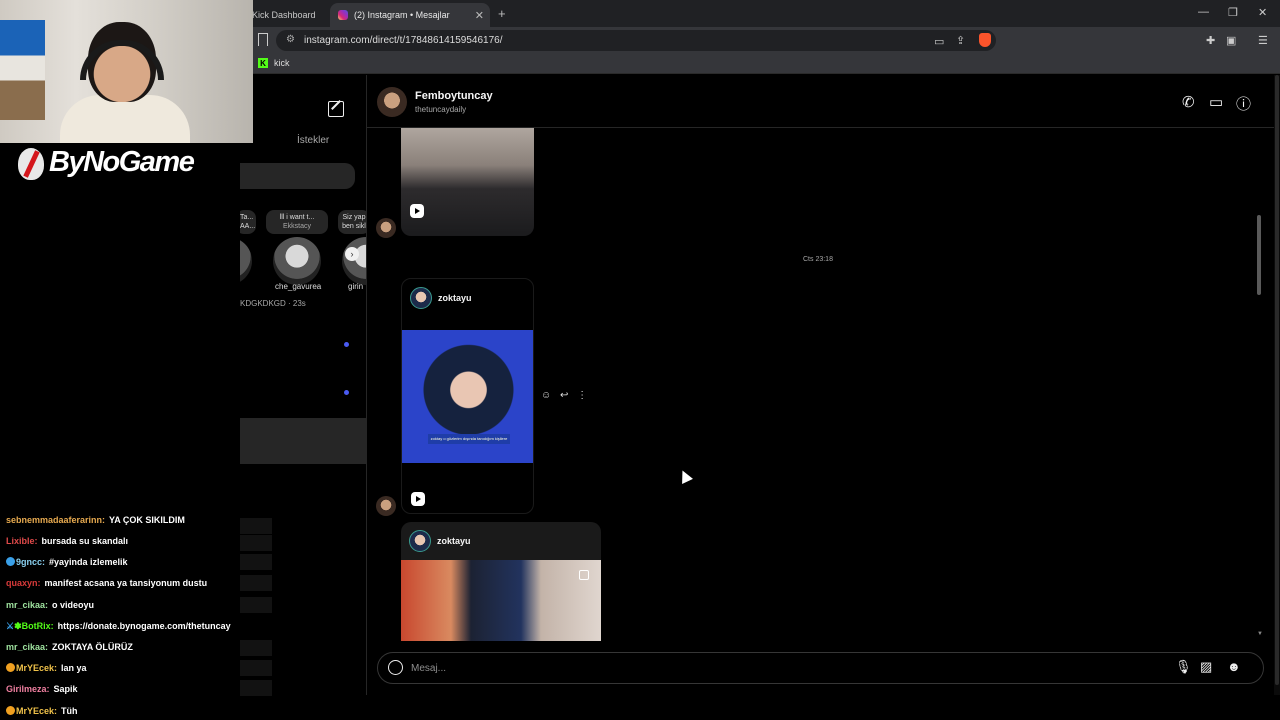 This screenshot has width=1280, height=720. Describe the element at coordinates (1243, 103) in the screenshot. I see `info-icon: ⓘ` at that location.